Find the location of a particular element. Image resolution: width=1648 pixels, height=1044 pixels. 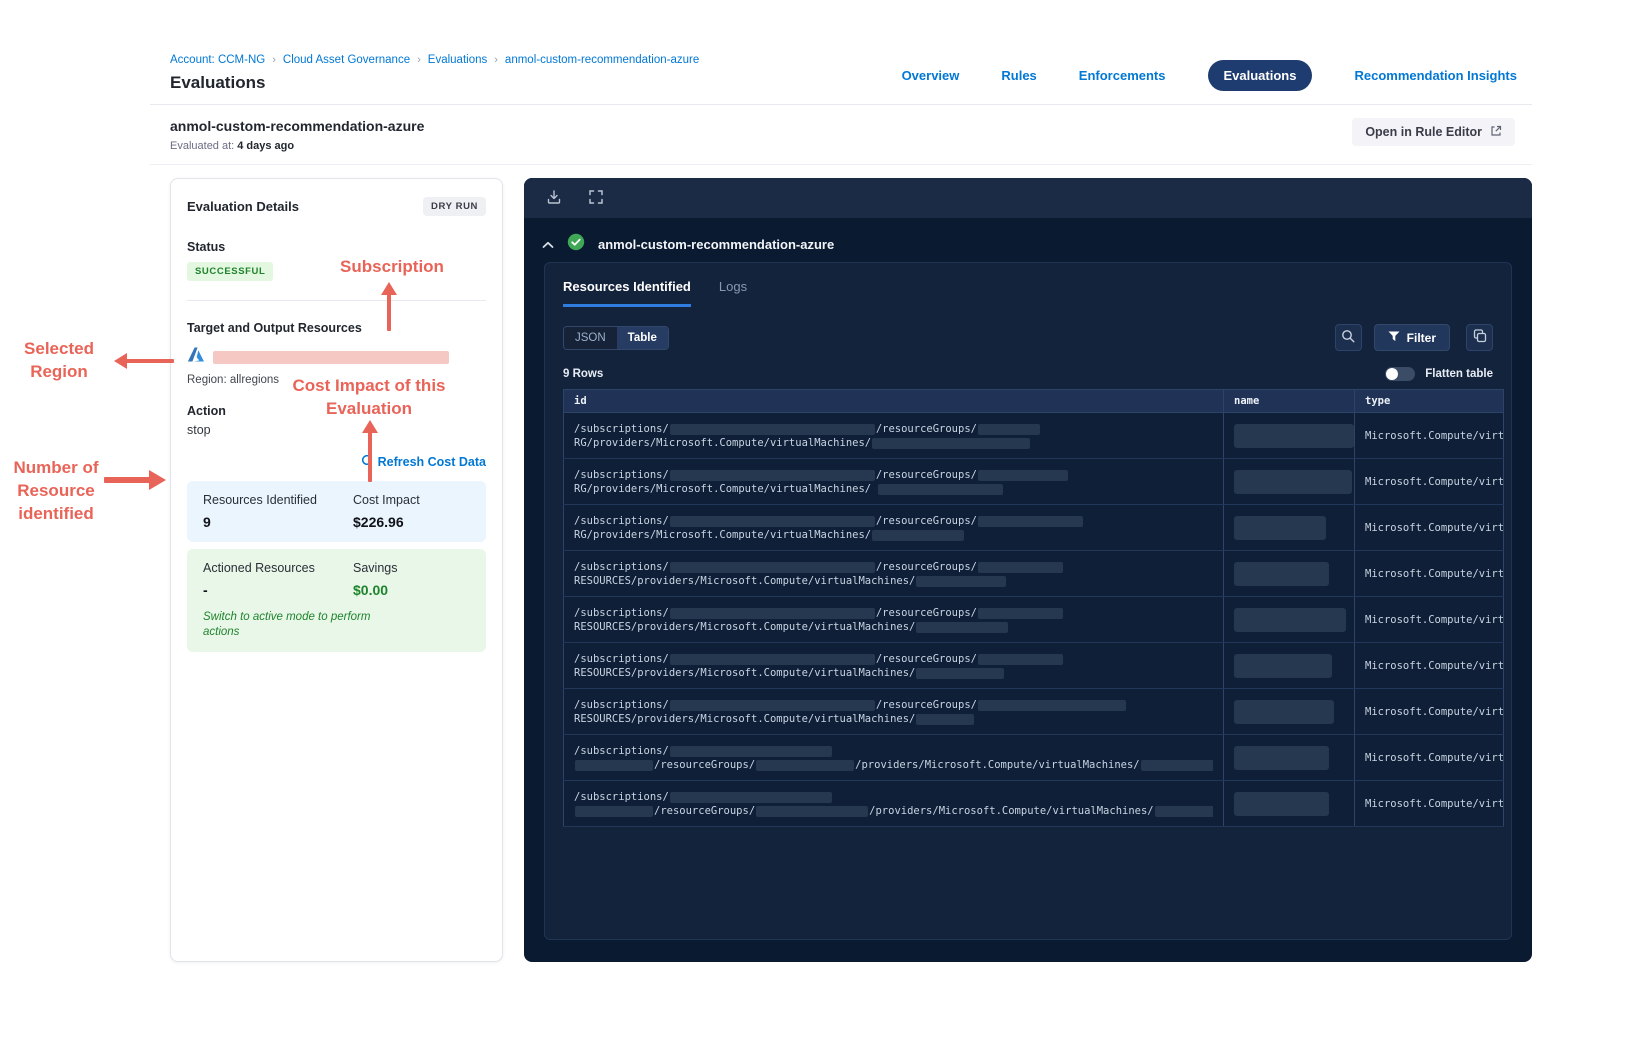

fullscreen-icon is located at coordinates (596, 198).